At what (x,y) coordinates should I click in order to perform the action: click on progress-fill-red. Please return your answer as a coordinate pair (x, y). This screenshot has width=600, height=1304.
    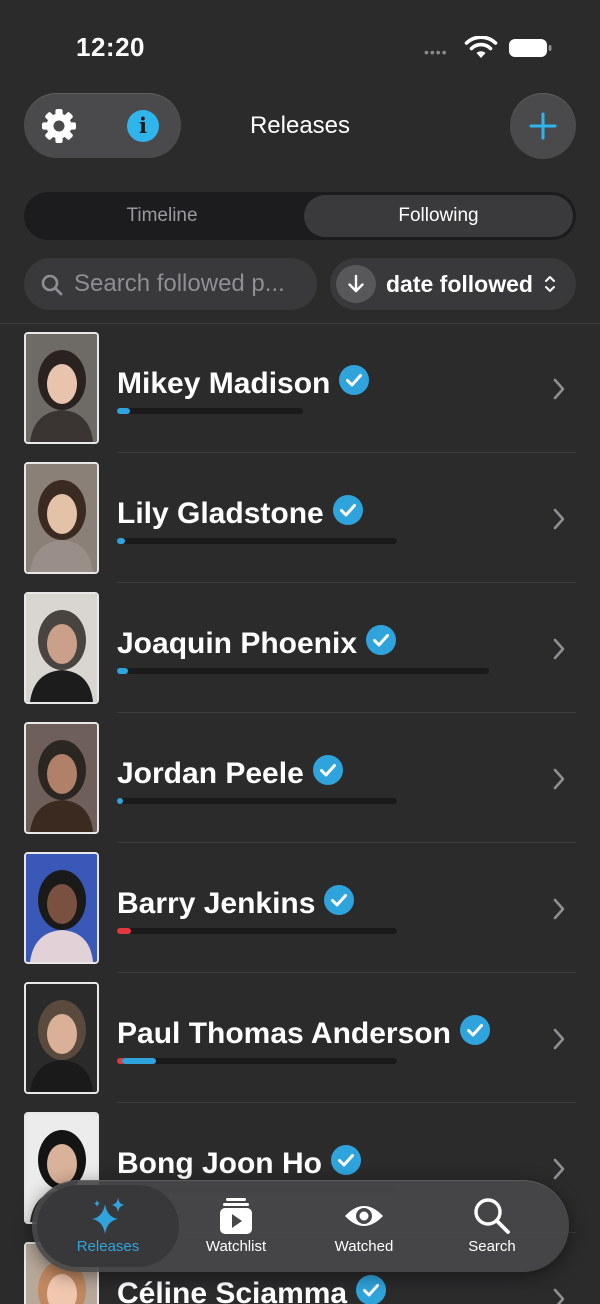
    Looking at the image, I should click on (124, 931).